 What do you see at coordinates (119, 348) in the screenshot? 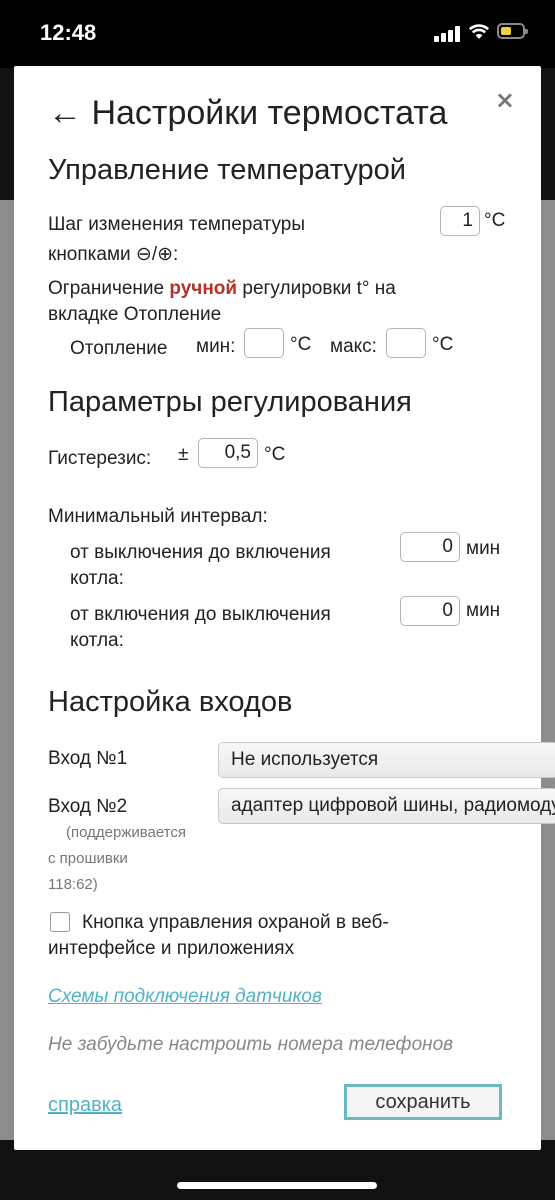
I see `heating-label: Отопление` at bounding box center [119, 348].